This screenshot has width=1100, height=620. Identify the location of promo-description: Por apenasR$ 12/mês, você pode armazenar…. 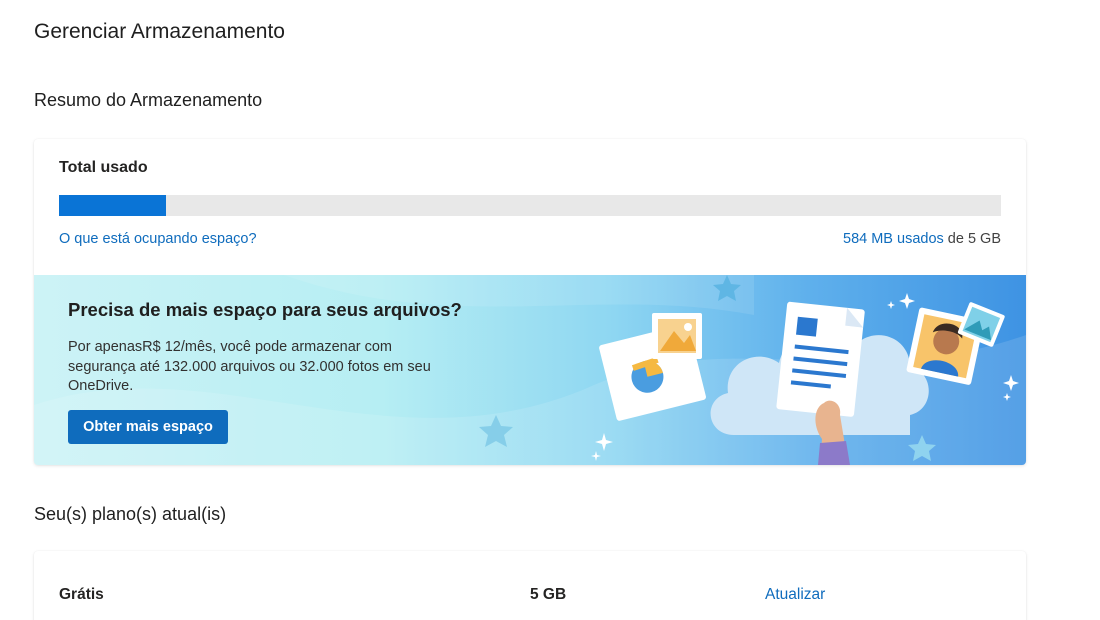
(249, 366).